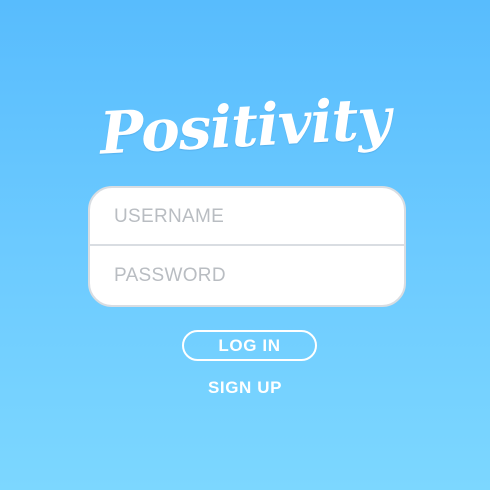  Describe the element at coordinates (245, 126) in the screenshot. I see `app-title-logo: Positivity` at that location.